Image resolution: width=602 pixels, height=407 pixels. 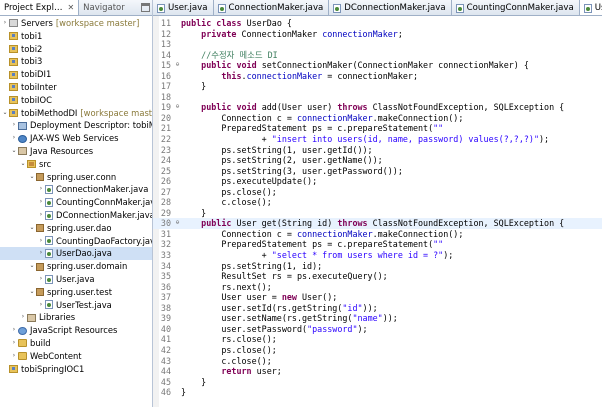 I want to click on java-file-icon, so click(x=459, y=8).